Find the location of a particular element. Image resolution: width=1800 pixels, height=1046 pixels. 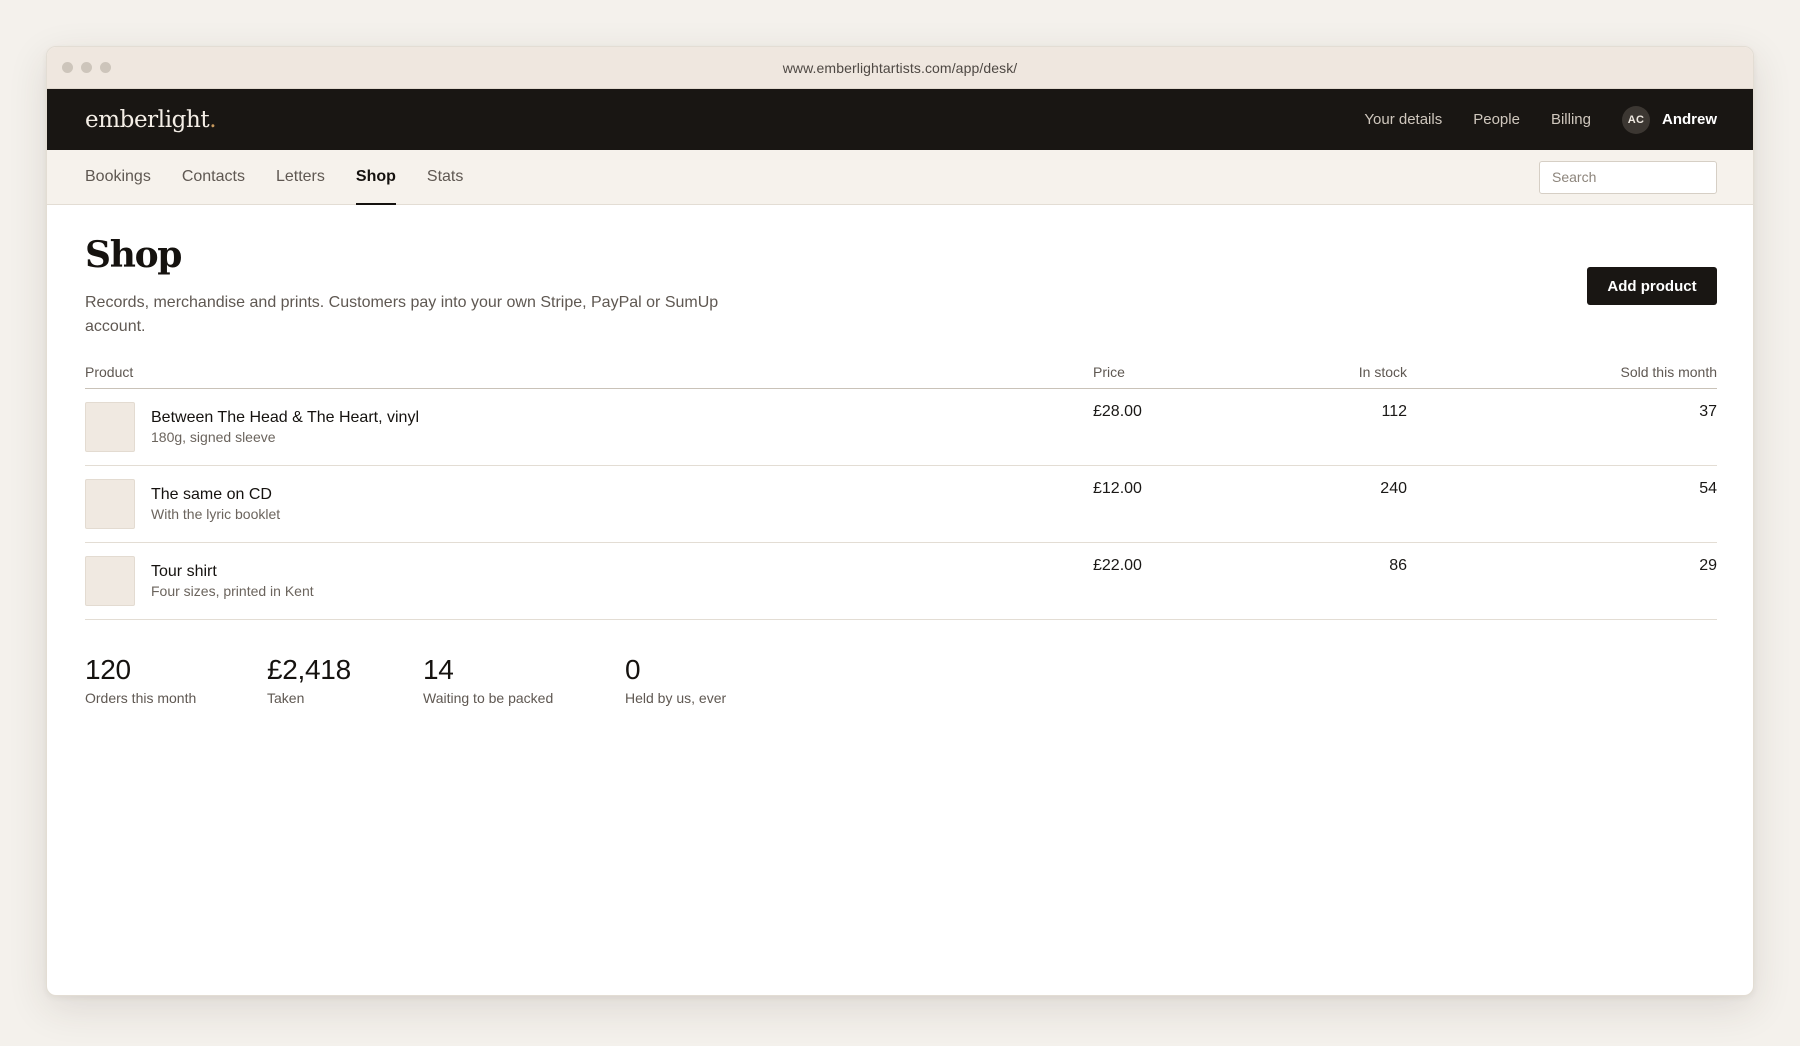

tab-letters: Letters is located at coordinates (300, 177).